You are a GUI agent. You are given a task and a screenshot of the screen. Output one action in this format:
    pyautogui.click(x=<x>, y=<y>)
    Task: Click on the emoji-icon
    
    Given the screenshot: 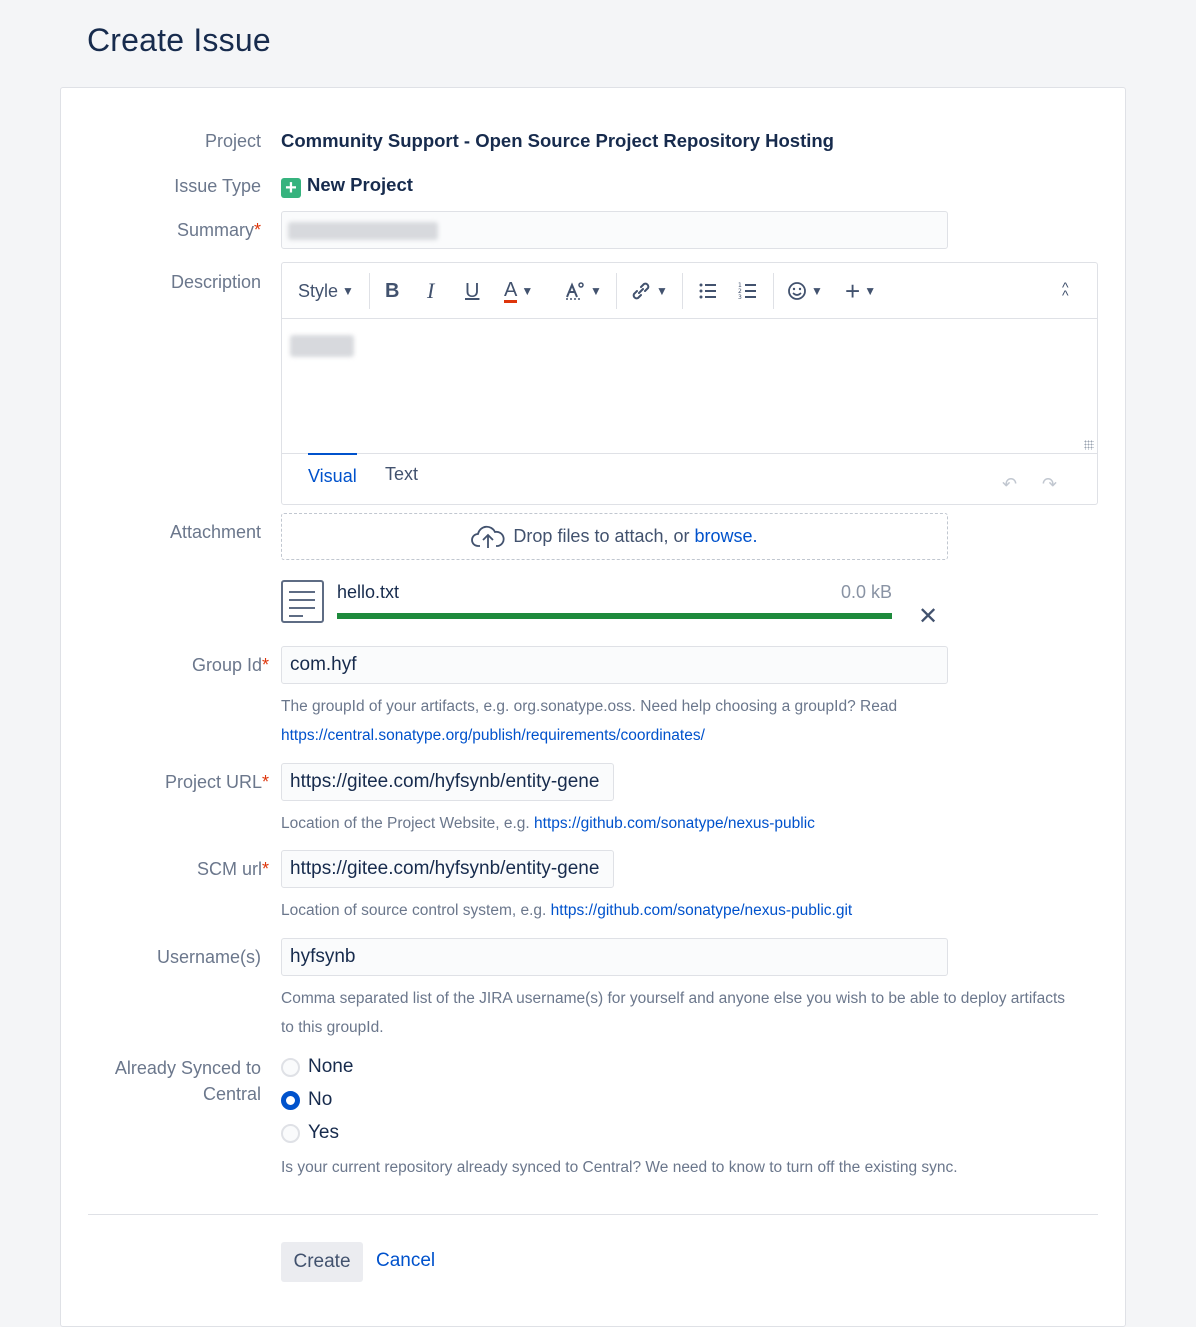 What is the action you would take?
    pyautogui.click(x=797, y=291)
    